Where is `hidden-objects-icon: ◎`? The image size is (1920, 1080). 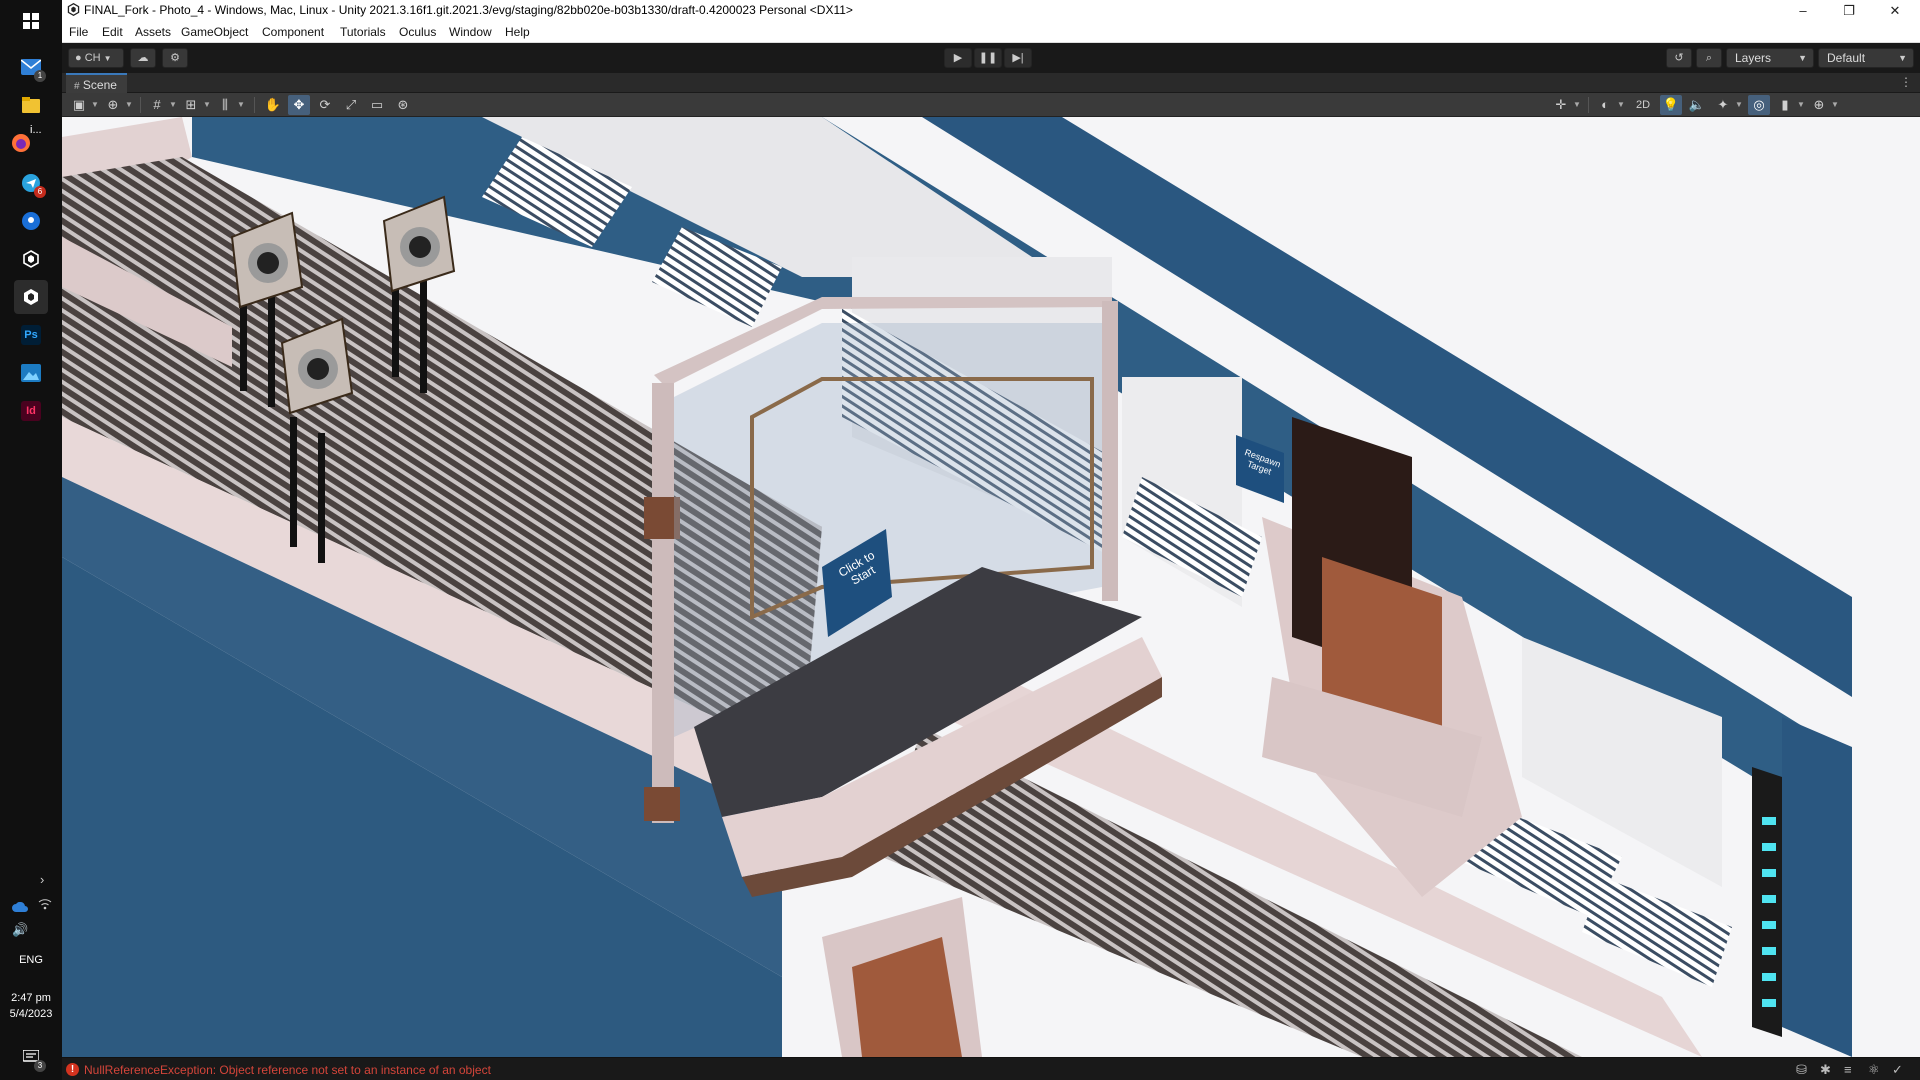 hidden-objects-icon: ◎ is located at coordinates (1759, 105).